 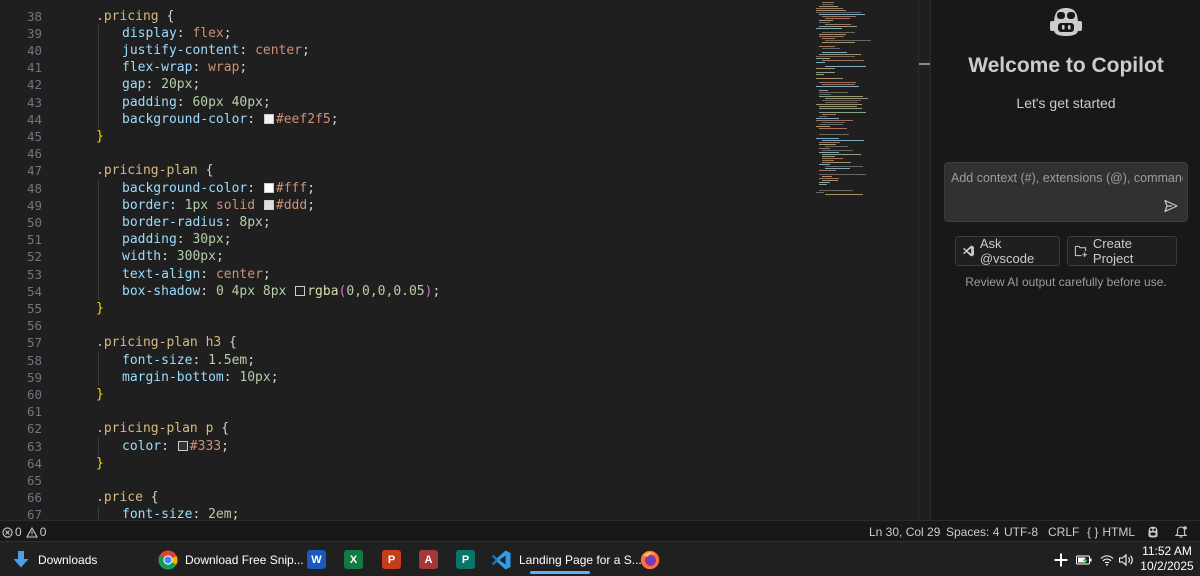 I want to click on code-line: .pricing-plan p {, so click(x=162, y=428).